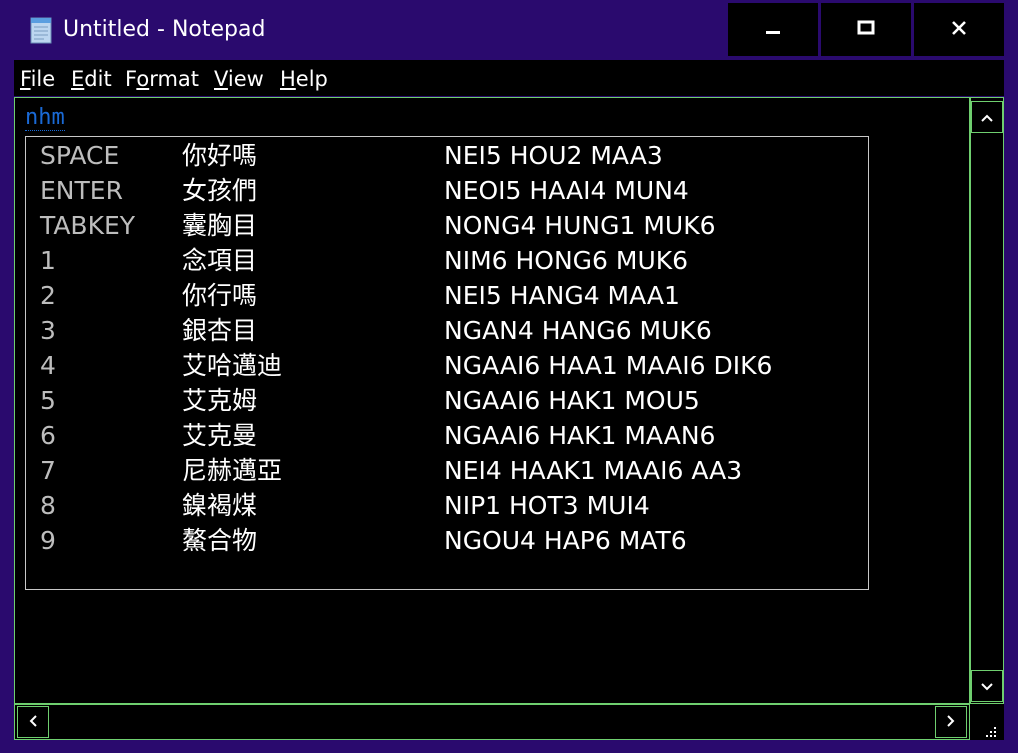  I want to click on candidate-row: 7 尼赫邁亞 NEI4 HAAK1 MAAI6 AA3, so click(446, 470).